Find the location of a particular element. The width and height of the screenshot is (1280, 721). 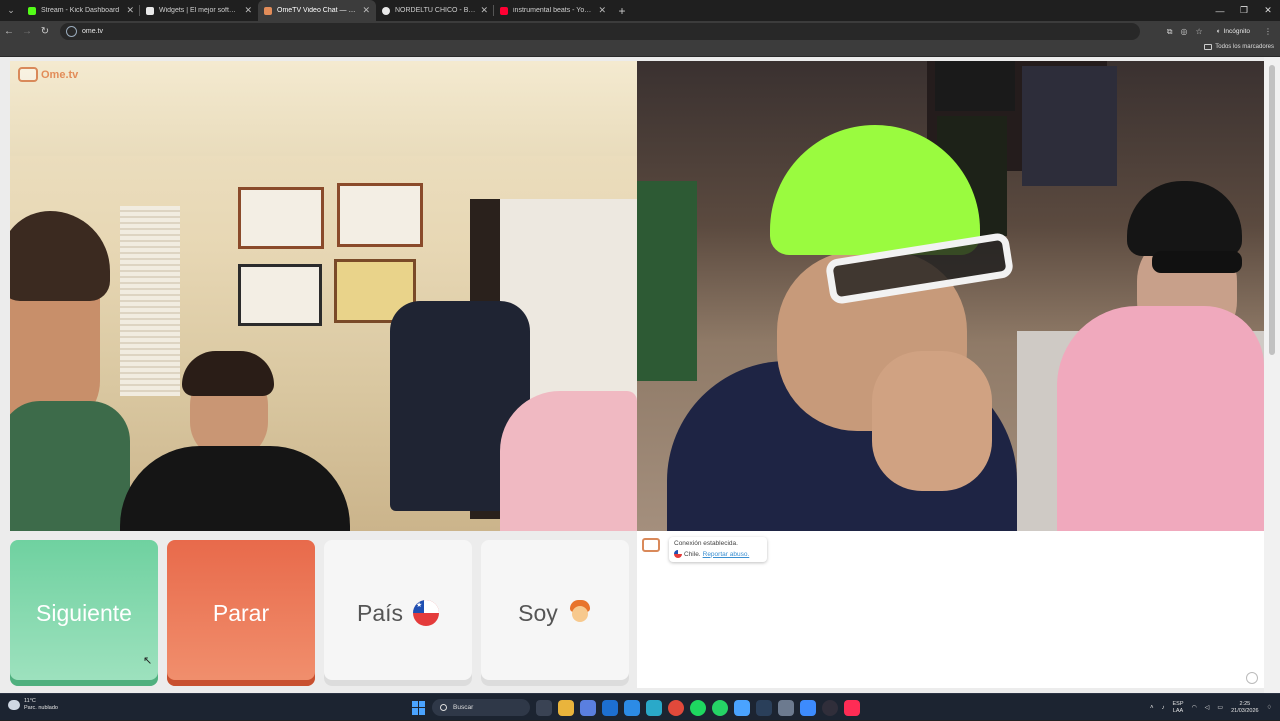

whatsapp-icon is located at coordinates (720, 707).